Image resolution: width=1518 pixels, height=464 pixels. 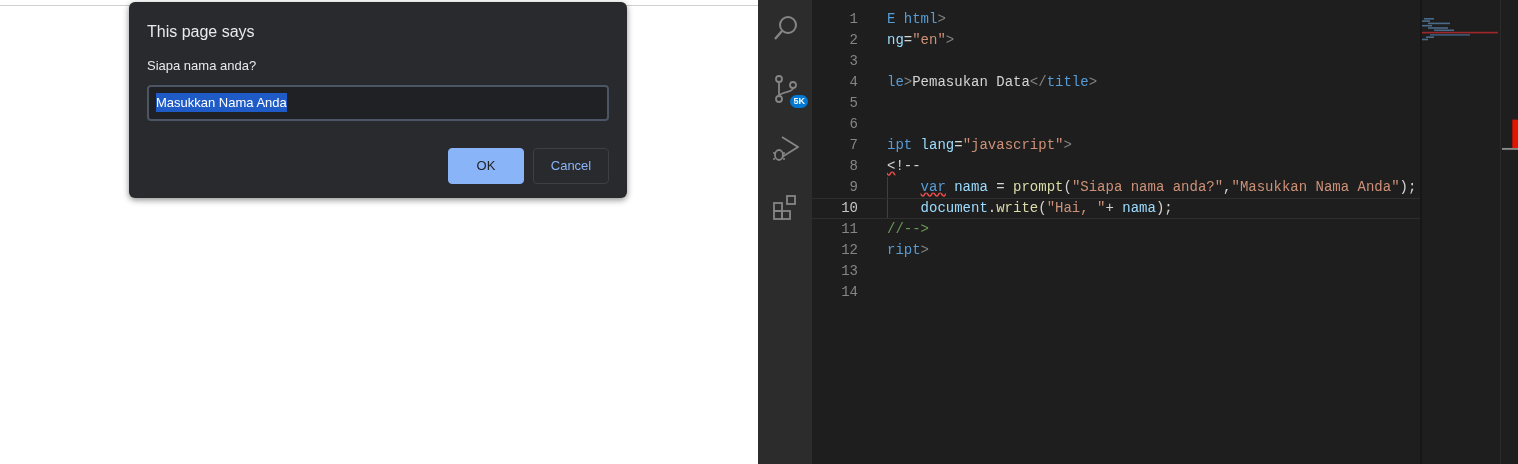 What do you see at coordinates (849, 292) in the screenshot?
I see `line-number: 14` at bounding box center [849, 292].